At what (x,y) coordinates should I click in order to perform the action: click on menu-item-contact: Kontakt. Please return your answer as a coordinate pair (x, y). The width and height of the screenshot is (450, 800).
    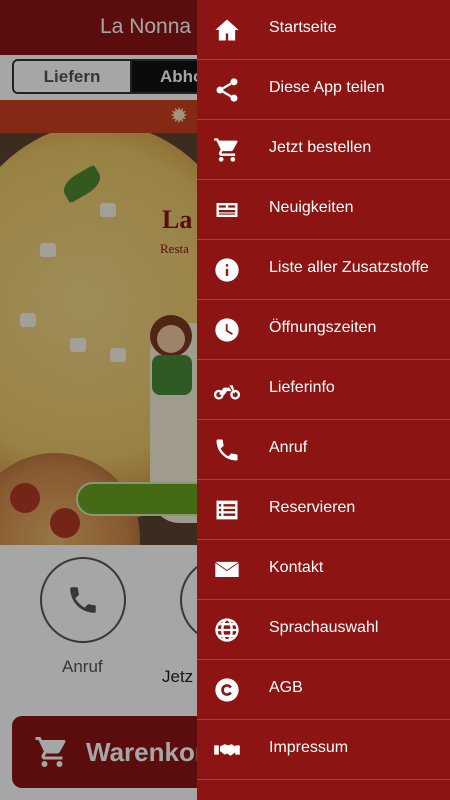
    Looking at the image, I should click on (323, 570).